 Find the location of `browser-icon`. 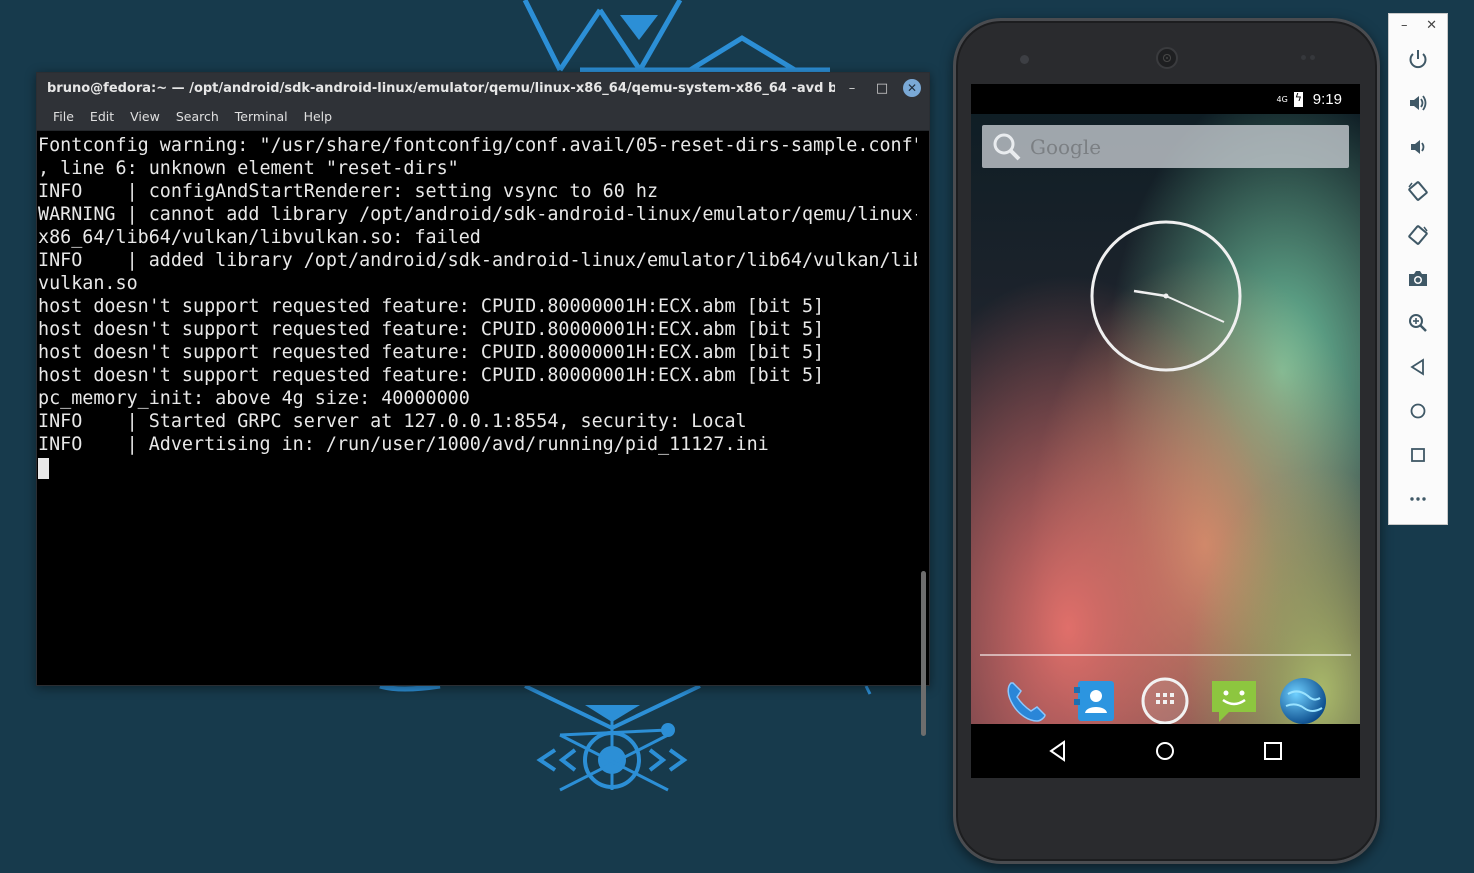

browser-icon is located at coordinates (1303, 701).